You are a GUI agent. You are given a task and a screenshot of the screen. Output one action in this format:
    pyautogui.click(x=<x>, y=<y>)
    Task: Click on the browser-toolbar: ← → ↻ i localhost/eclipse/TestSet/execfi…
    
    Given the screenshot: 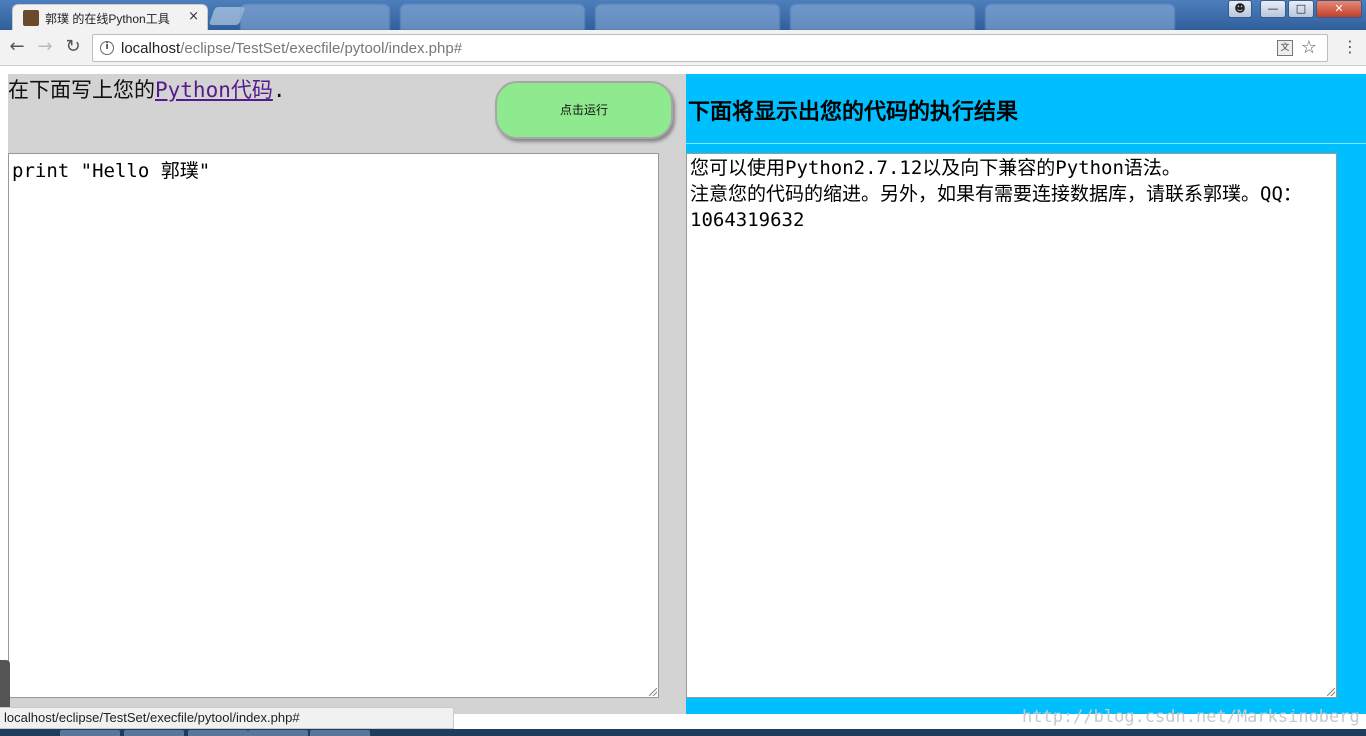 What is the action you would take?
    pyautogui.click(x=683, y=48)
    